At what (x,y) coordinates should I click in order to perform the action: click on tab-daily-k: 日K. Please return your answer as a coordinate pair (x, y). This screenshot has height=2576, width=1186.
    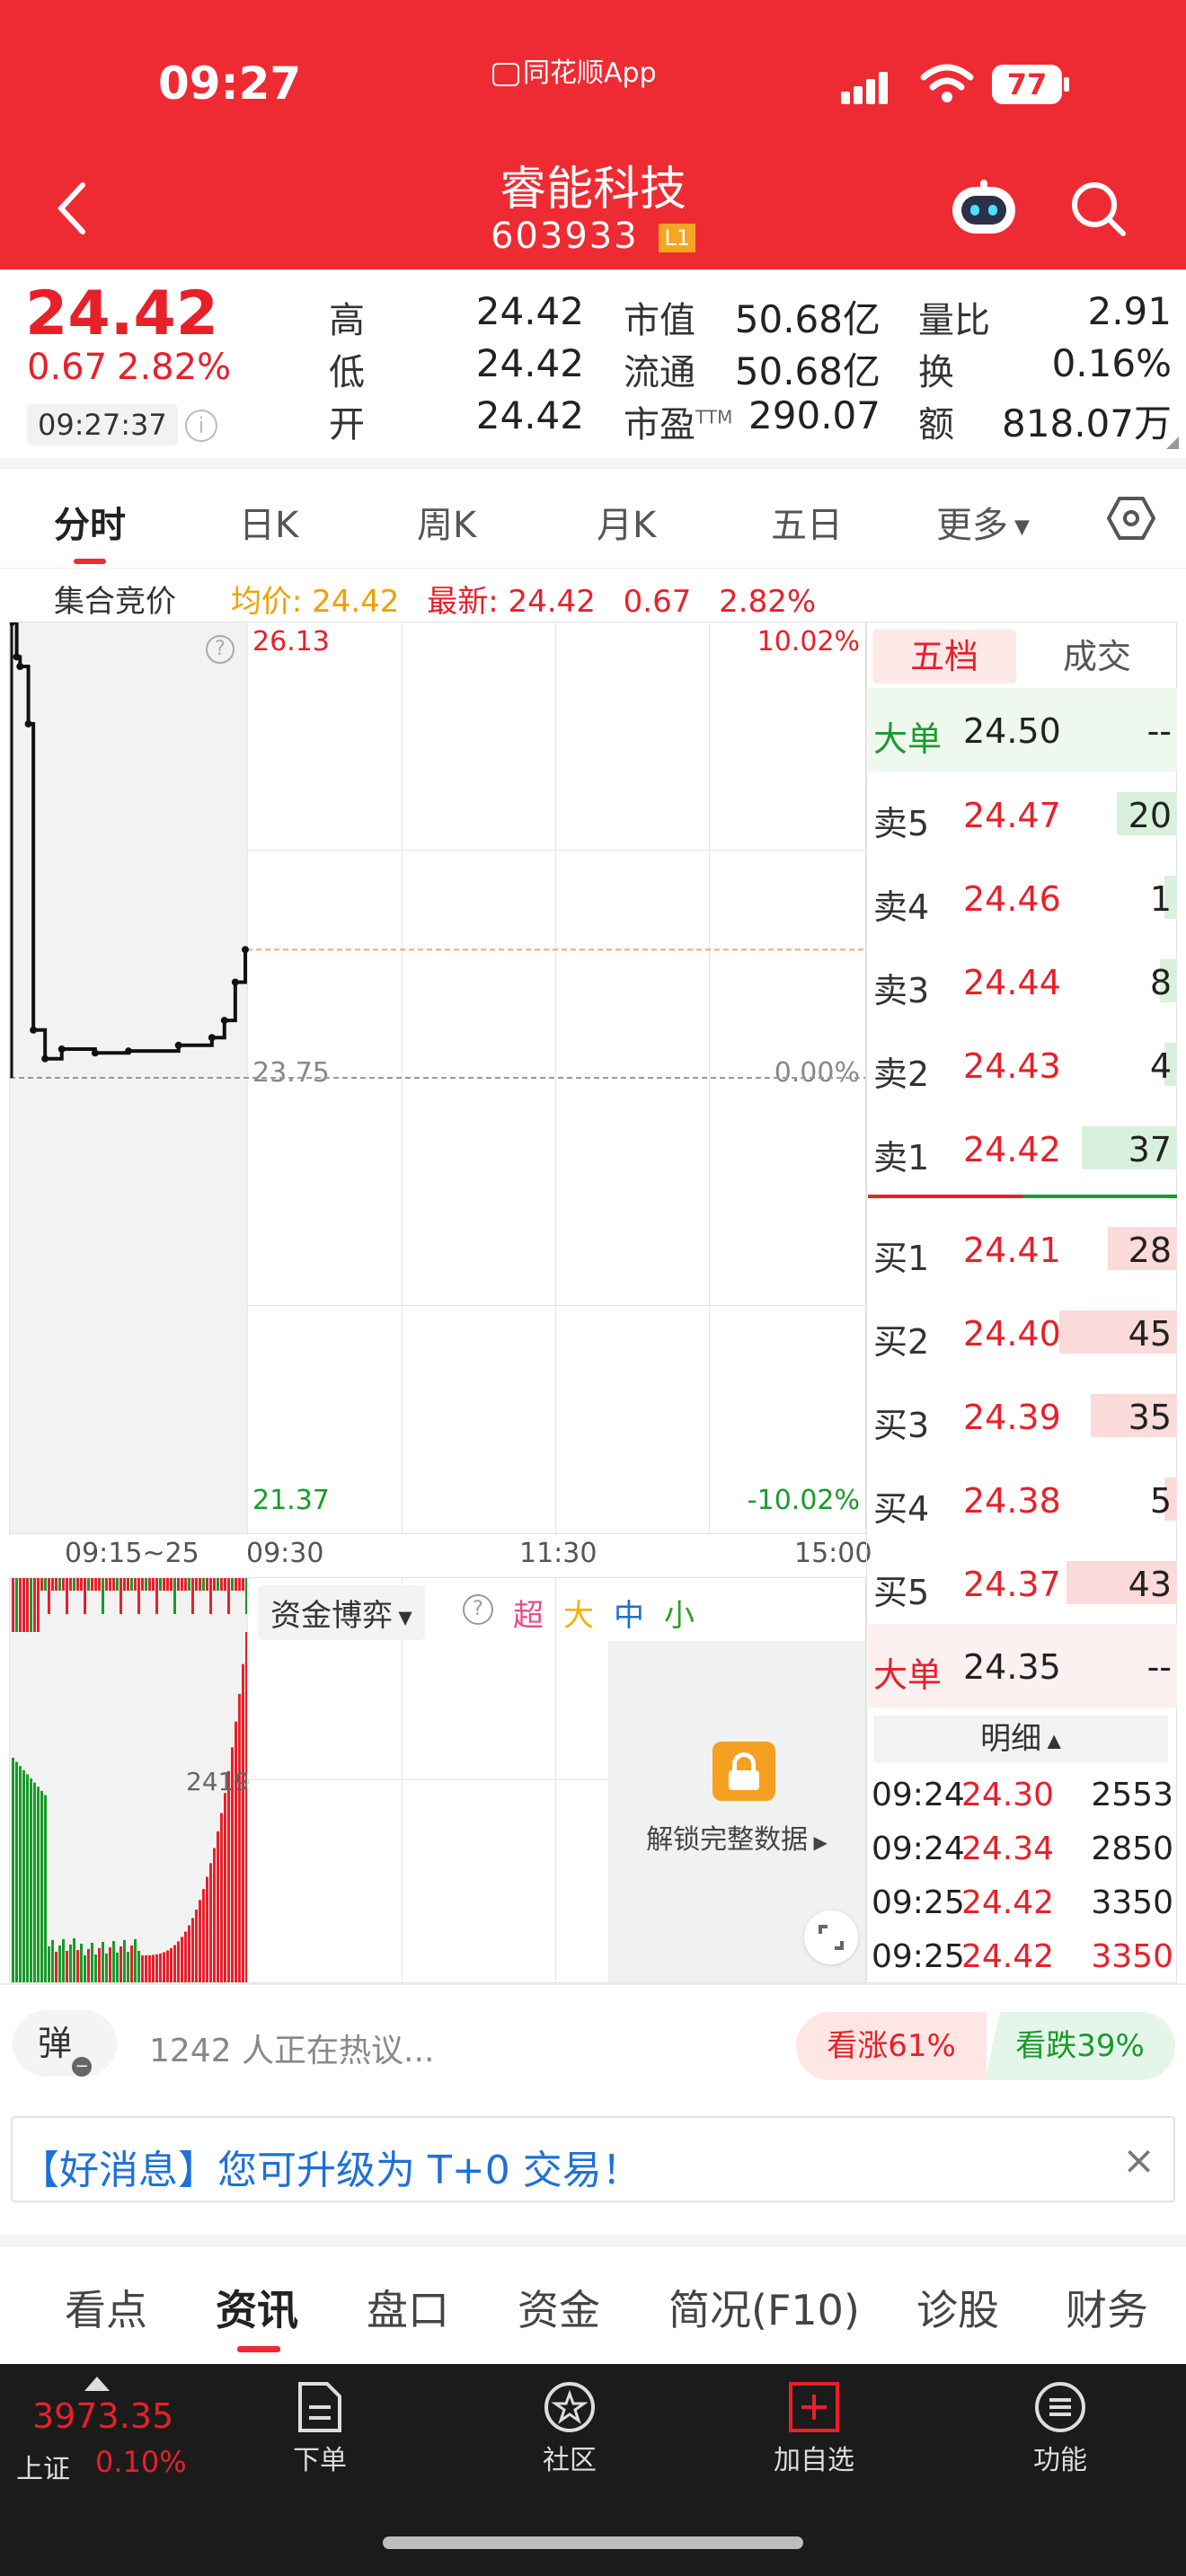
    Looking at the image, I should click on (268, 522).